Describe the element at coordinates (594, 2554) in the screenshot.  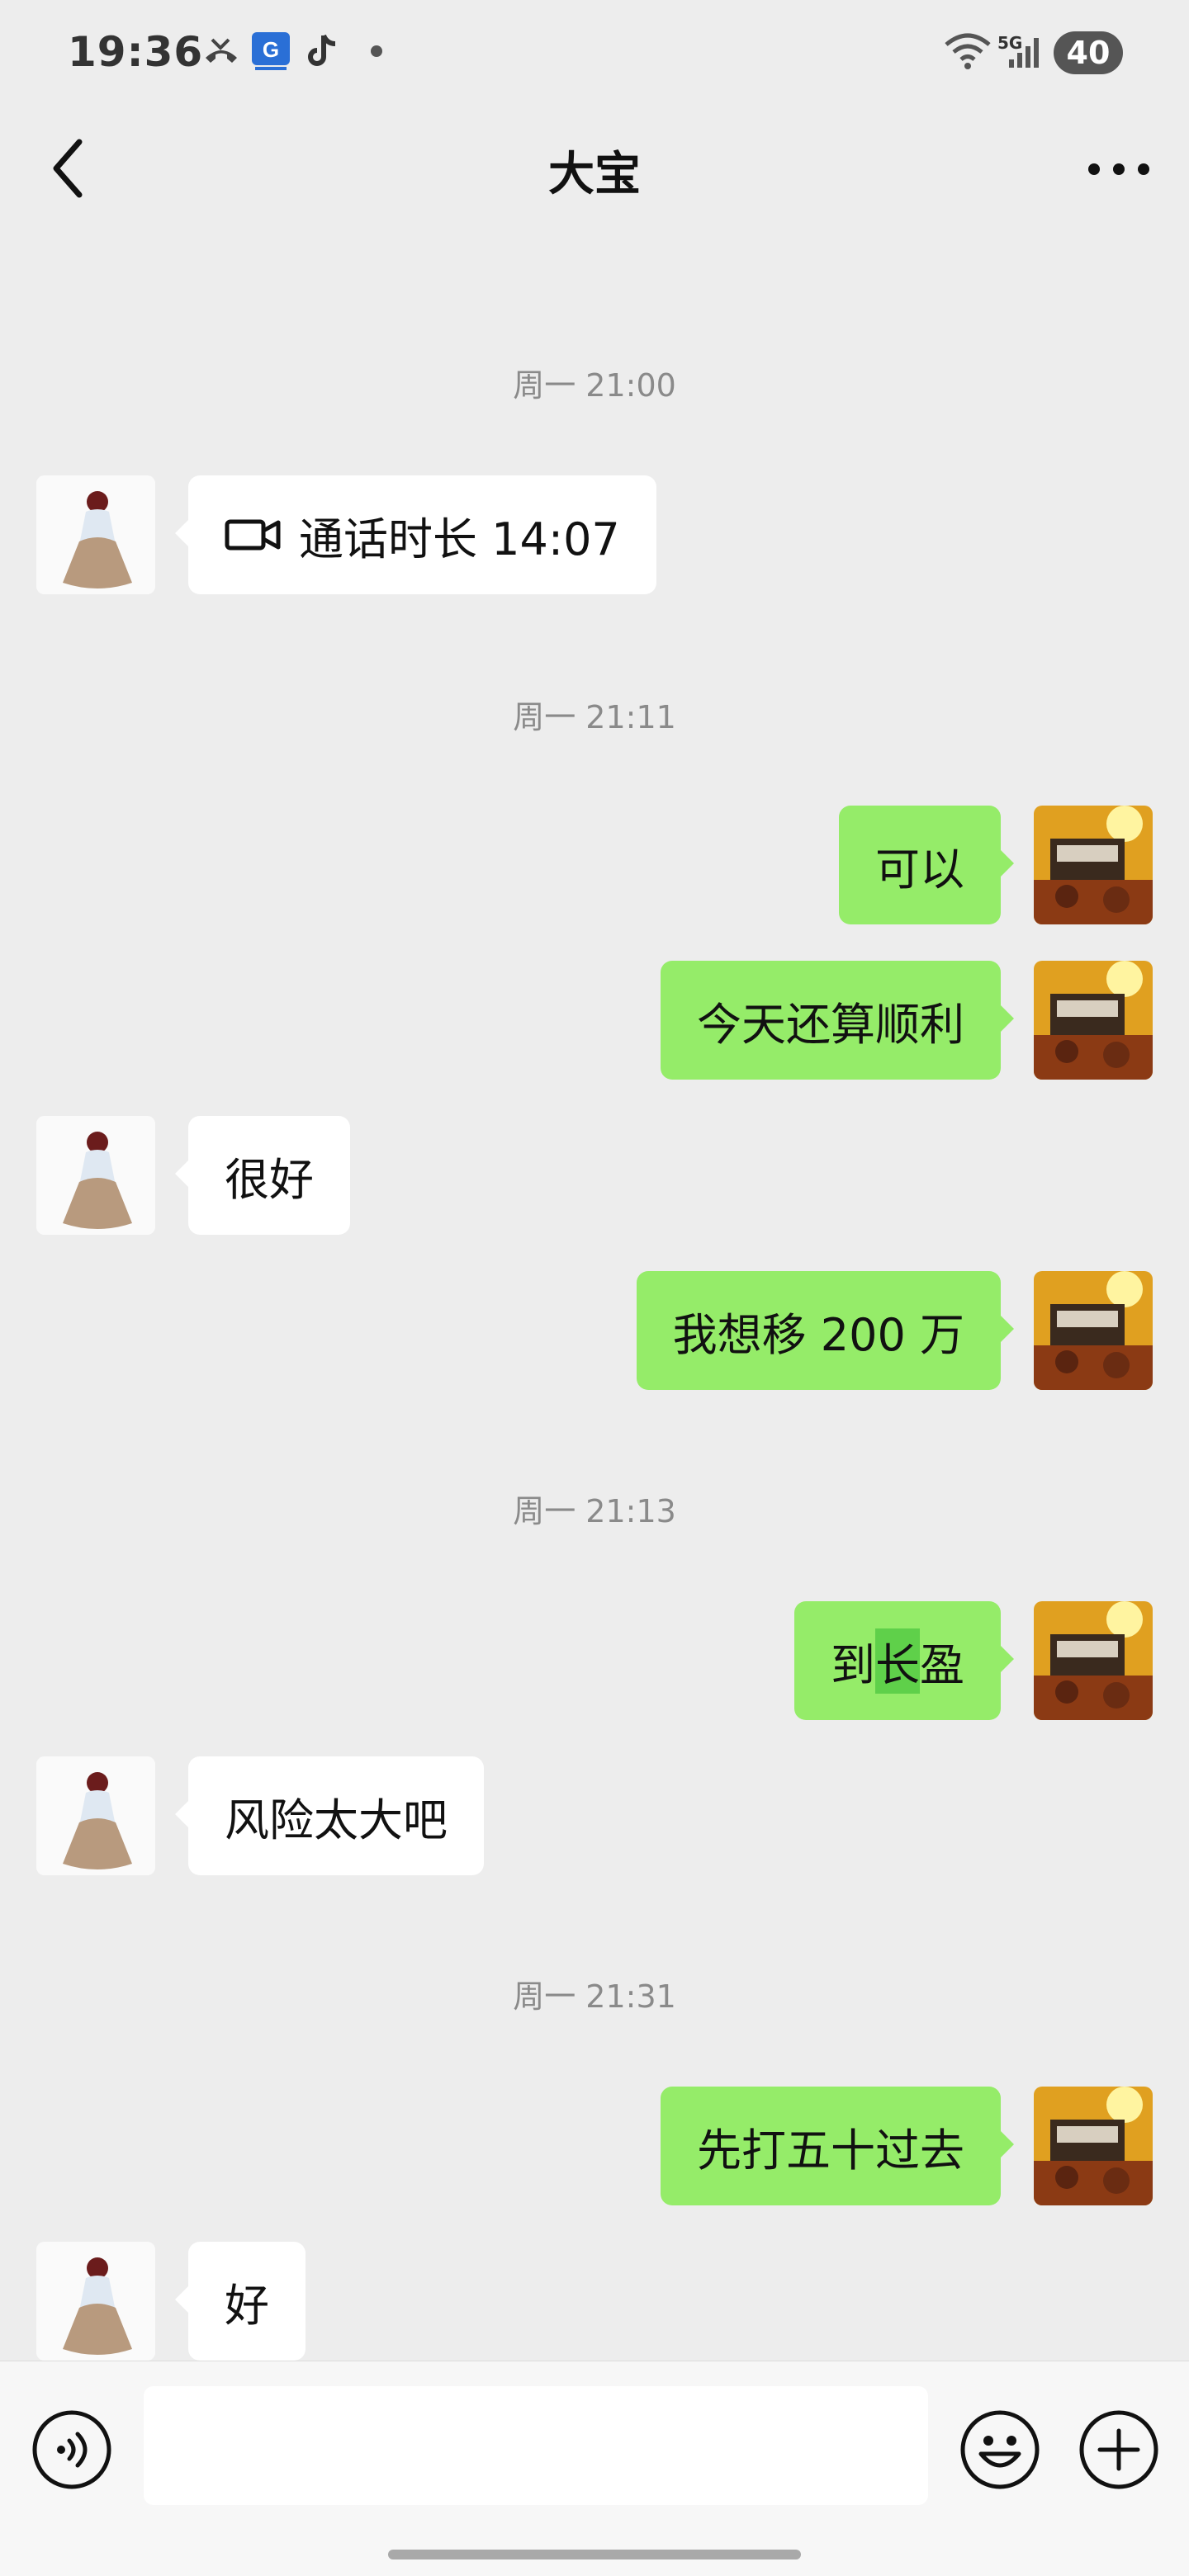
I see `home-indicator` at that location.